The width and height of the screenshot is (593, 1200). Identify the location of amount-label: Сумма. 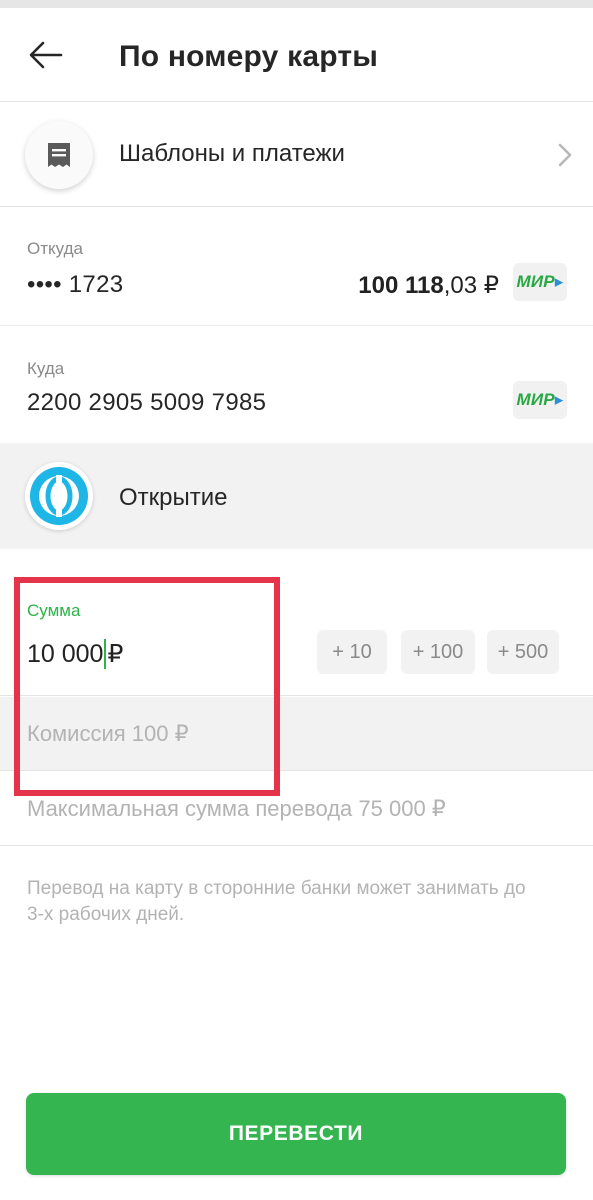
(54, 610).